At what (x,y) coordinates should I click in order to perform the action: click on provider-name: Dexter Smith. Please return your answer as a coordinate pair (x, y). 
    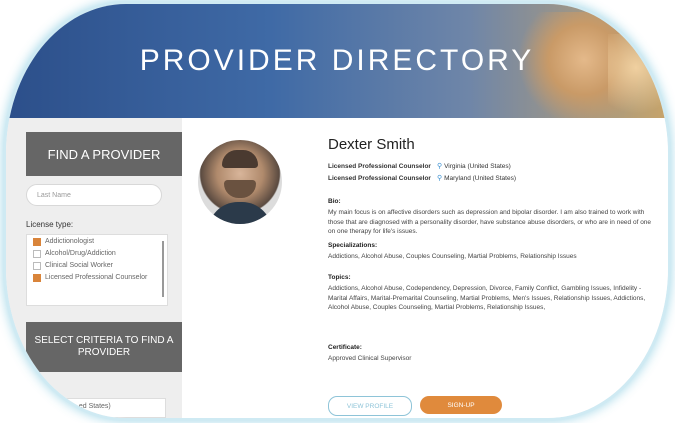
    Looking at the image, I should click on (371, 144).